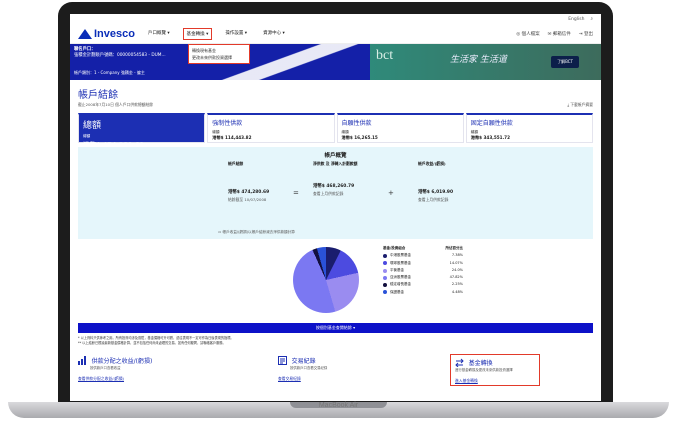  I want to click on download-summary-link: ⤓ 下載帳戶摘要, so click(580, 105).